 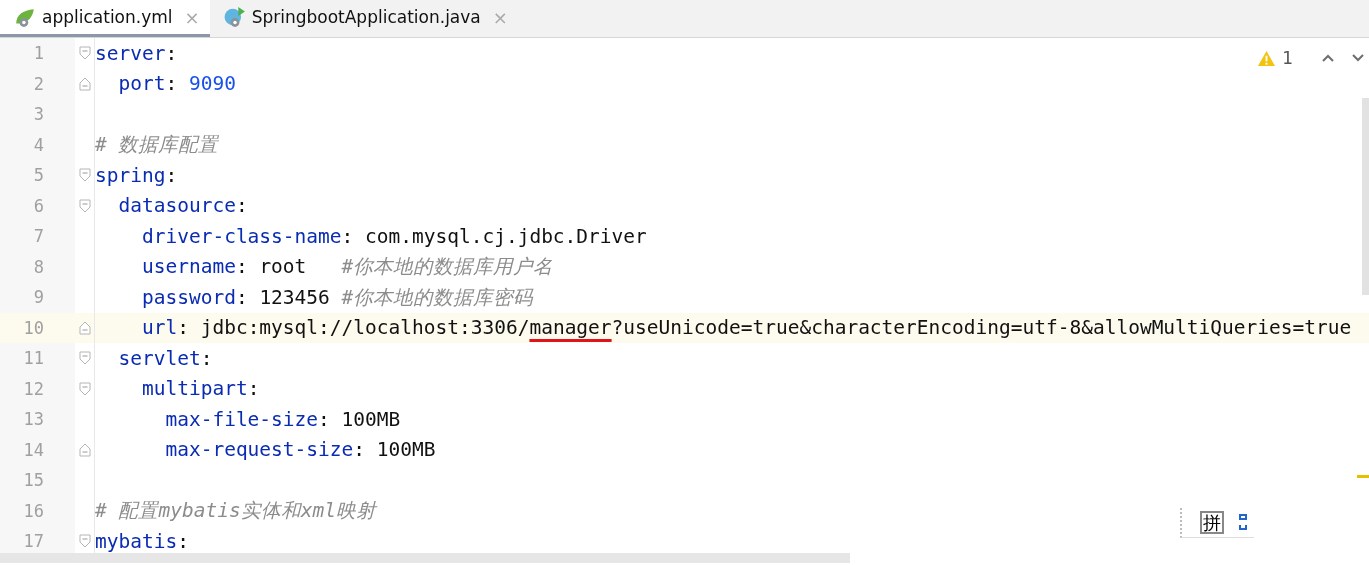 I want to click on line-number: 15, so click(x=37, y=480).